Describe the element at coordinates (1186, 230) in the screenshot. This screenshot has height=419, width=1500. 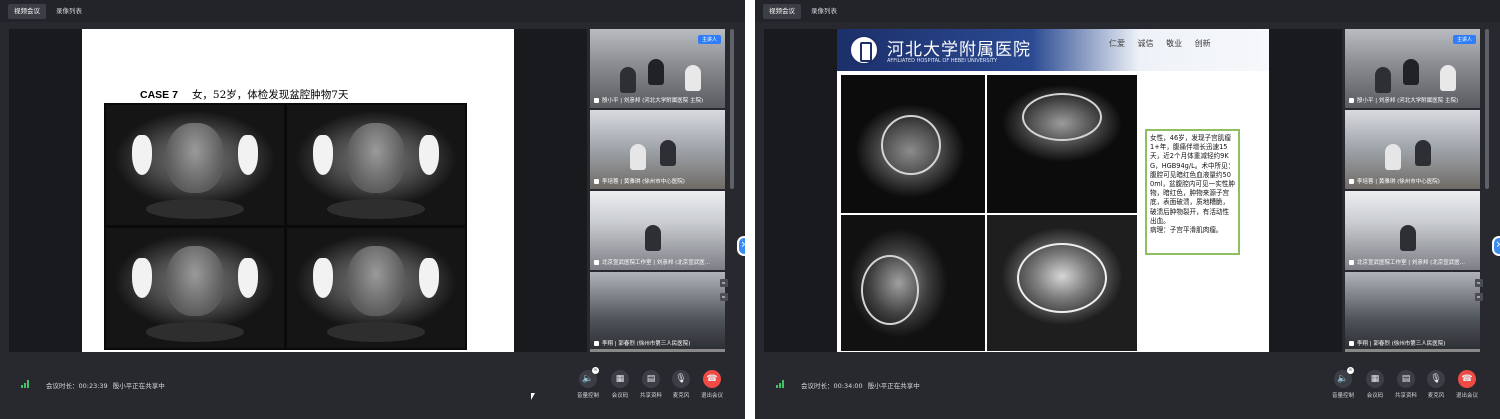
I see `pathology-text: 病理：子宫平滑肌肉瘤。` at that location.